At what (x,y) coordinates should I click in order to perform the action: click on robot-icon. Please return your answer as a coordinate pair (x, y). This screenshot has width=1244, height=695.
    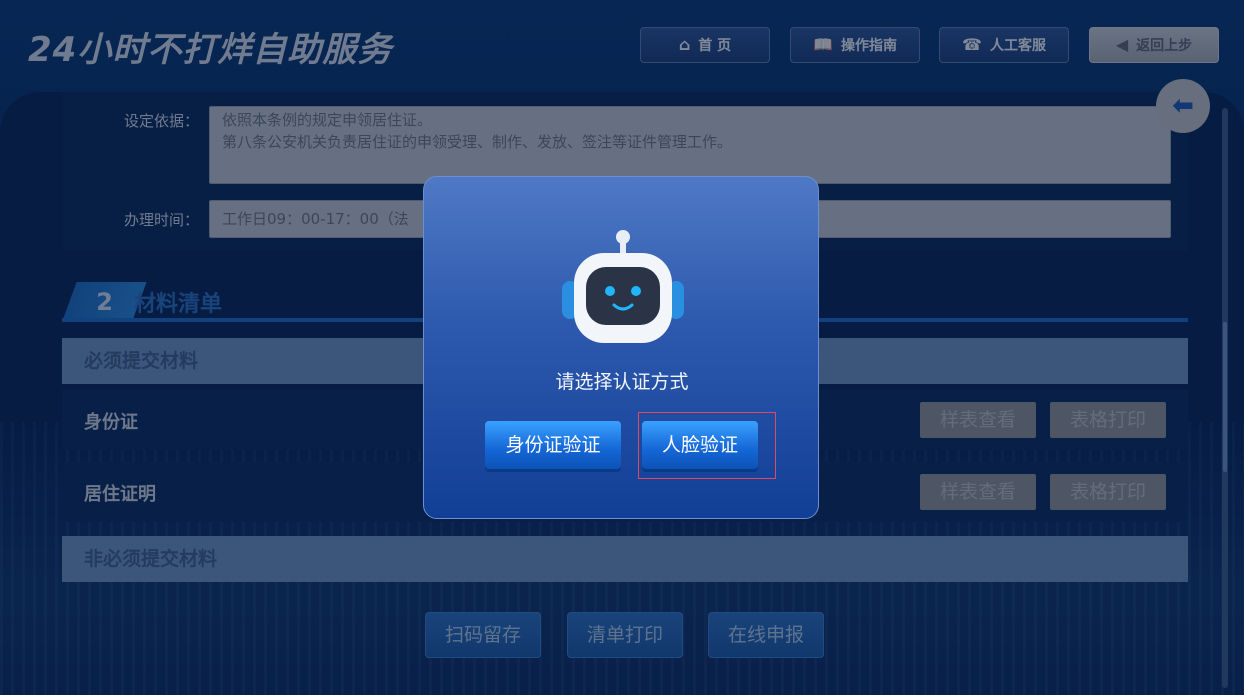
    Looking at the image, I should click on (623, 286).